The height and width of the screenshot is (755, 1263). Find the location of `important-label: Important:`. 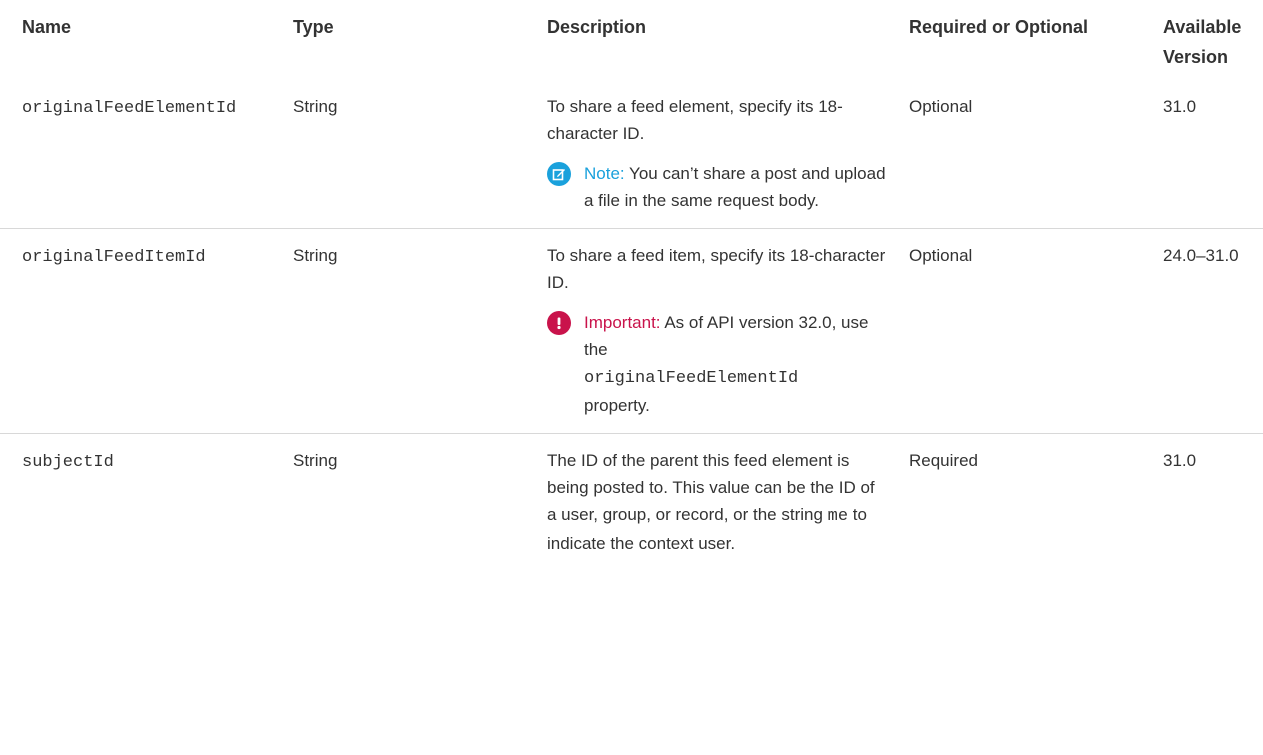

important-label: Important: is located at coordinates (622, 322).